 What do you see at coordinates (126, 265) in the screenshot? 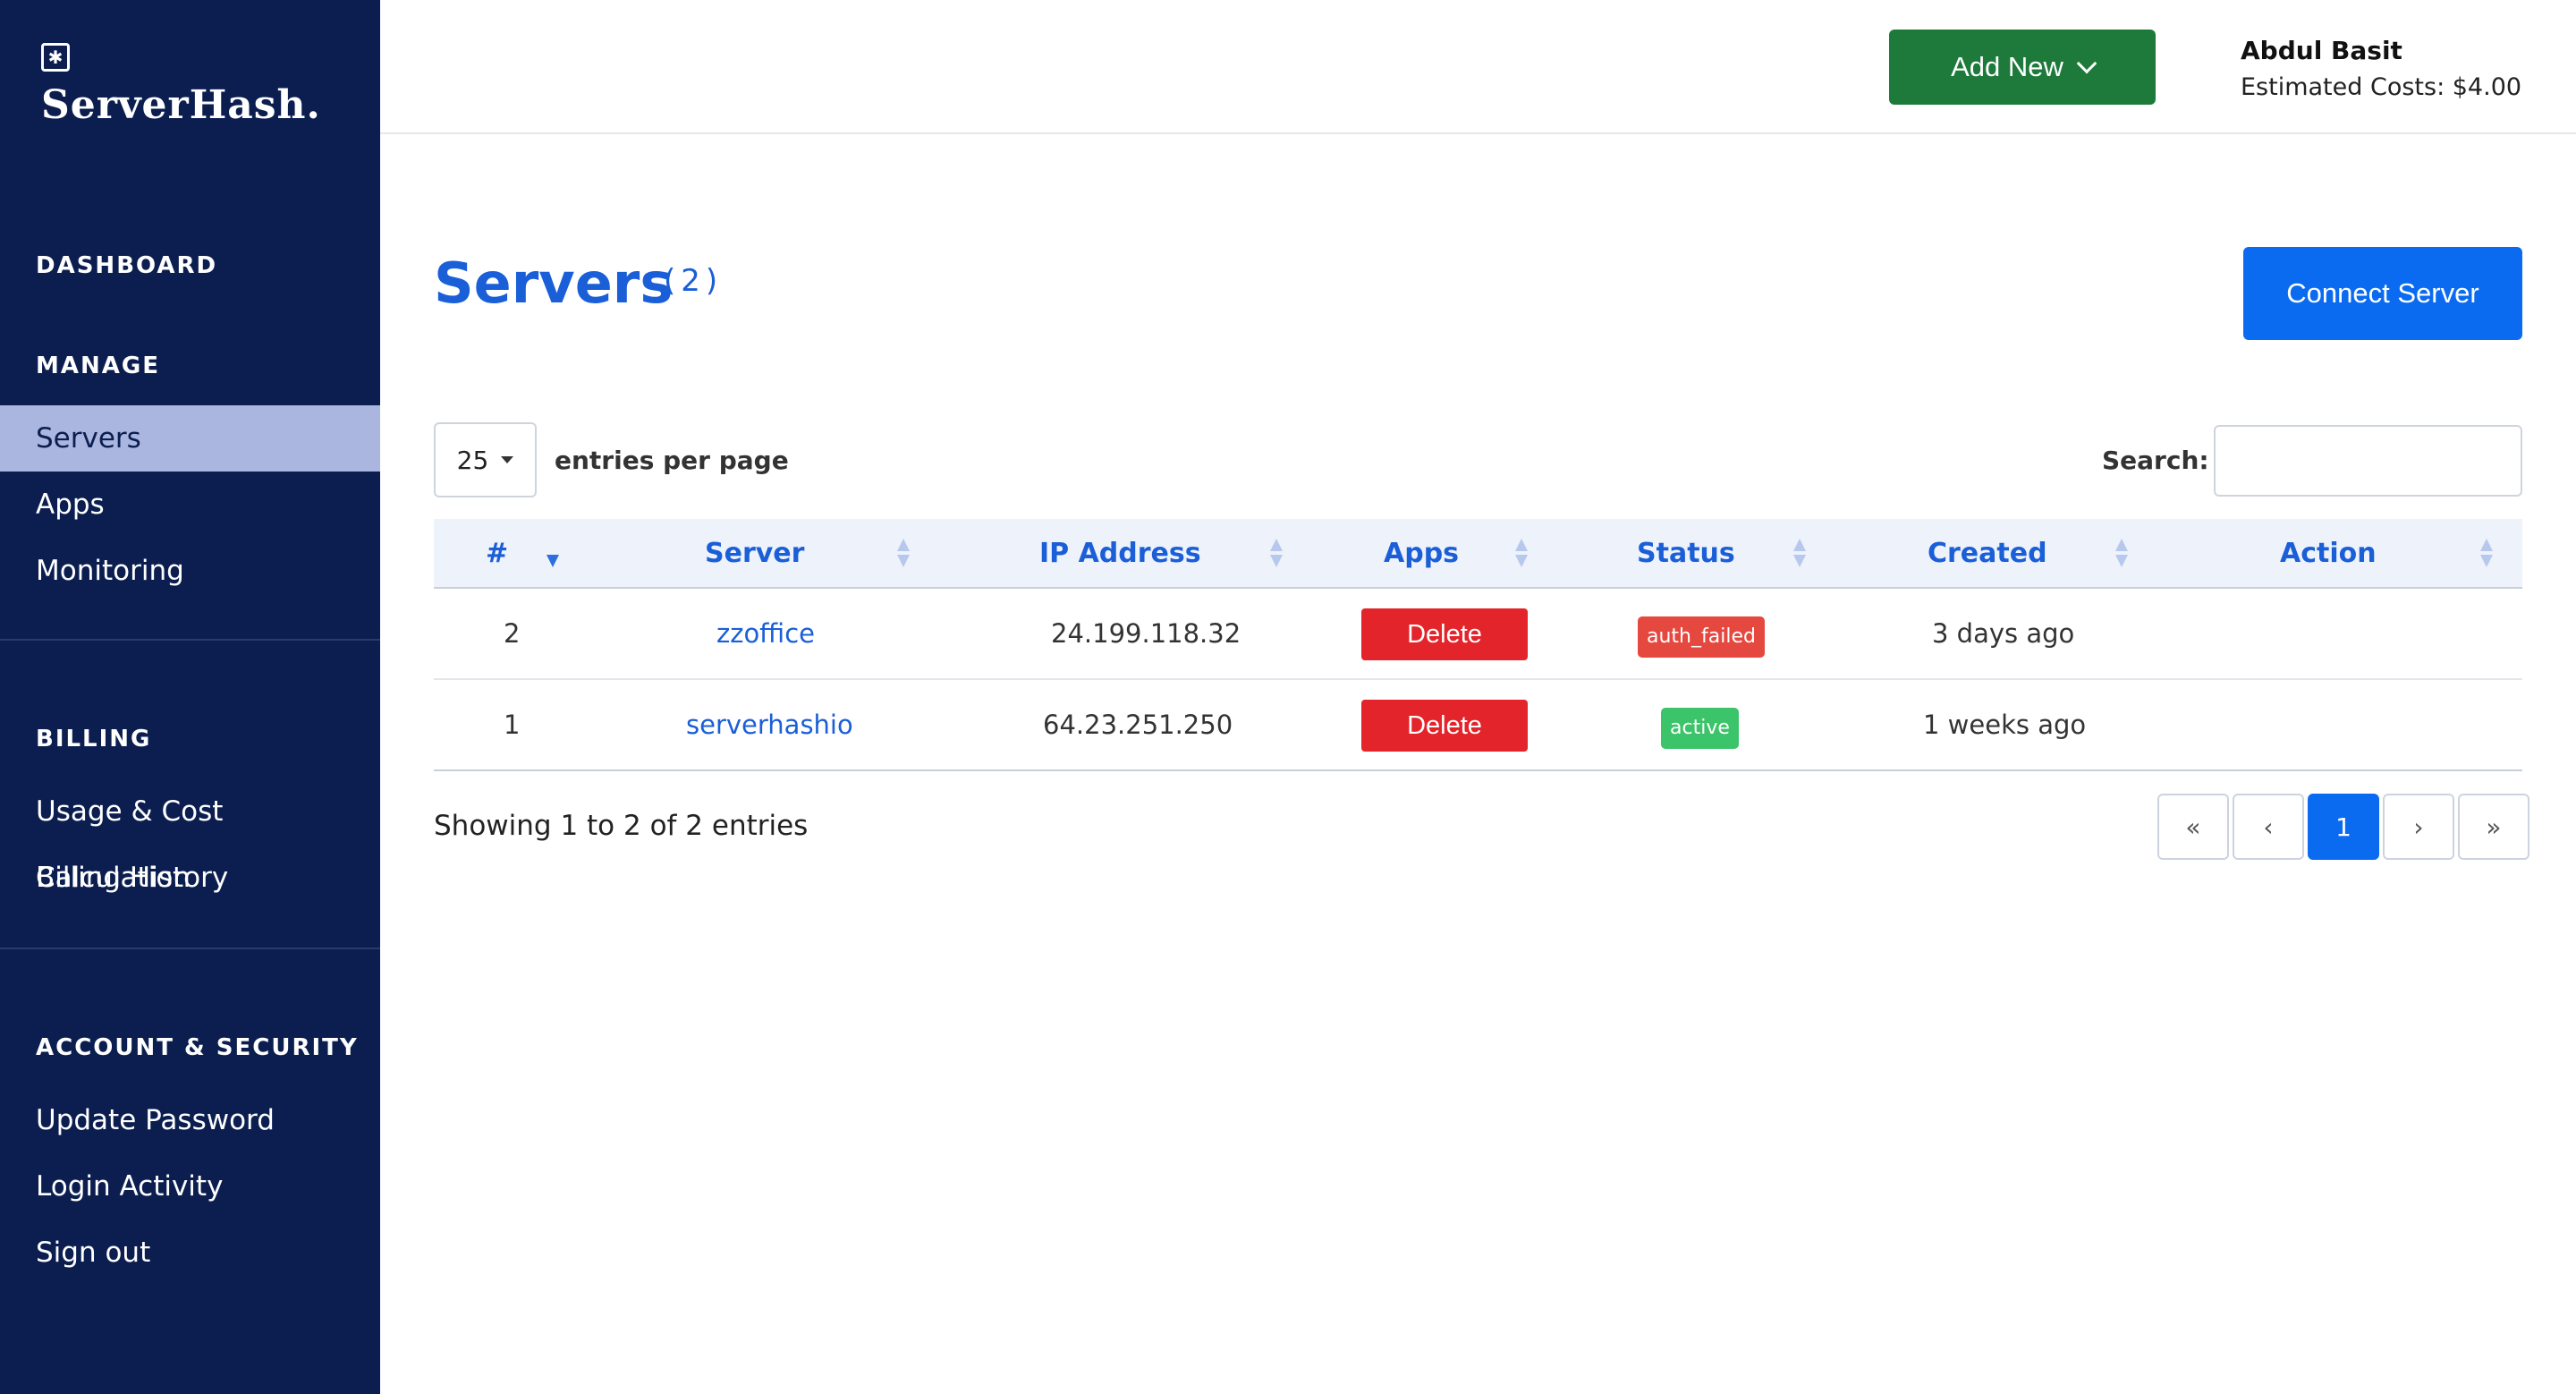
I see `sidebar-item-dashboard: DASHBOARD` at bounding box center [126, 265].